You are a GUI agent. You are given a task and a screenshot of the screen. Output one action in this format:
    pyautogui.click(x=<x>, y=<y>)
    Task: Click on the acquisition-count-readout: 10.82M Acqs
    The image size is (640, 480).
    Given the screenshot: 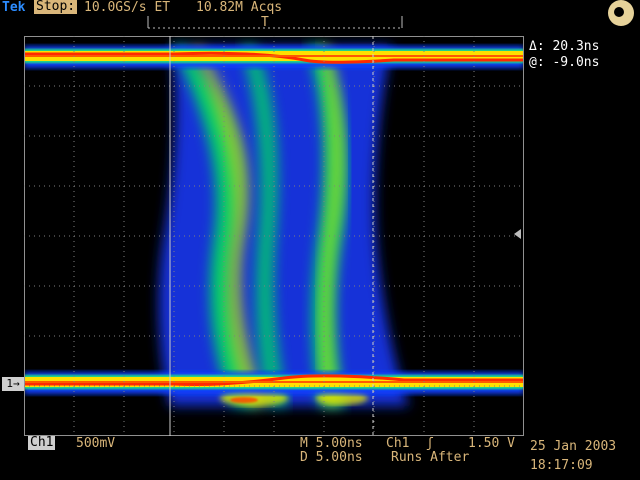 What is the action you would take?
    pyautogui.click(x=239, y=7)
    